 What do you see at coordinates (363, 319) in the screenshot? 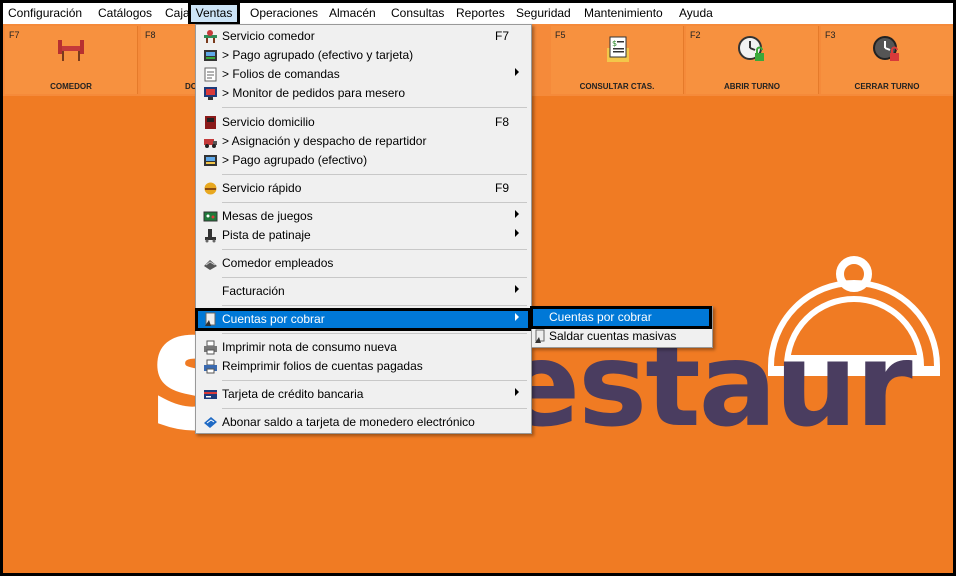
I see `menu-item-cuentas-por-cobrar: Cuentas por cobrar` at bounding box center [363, 319].